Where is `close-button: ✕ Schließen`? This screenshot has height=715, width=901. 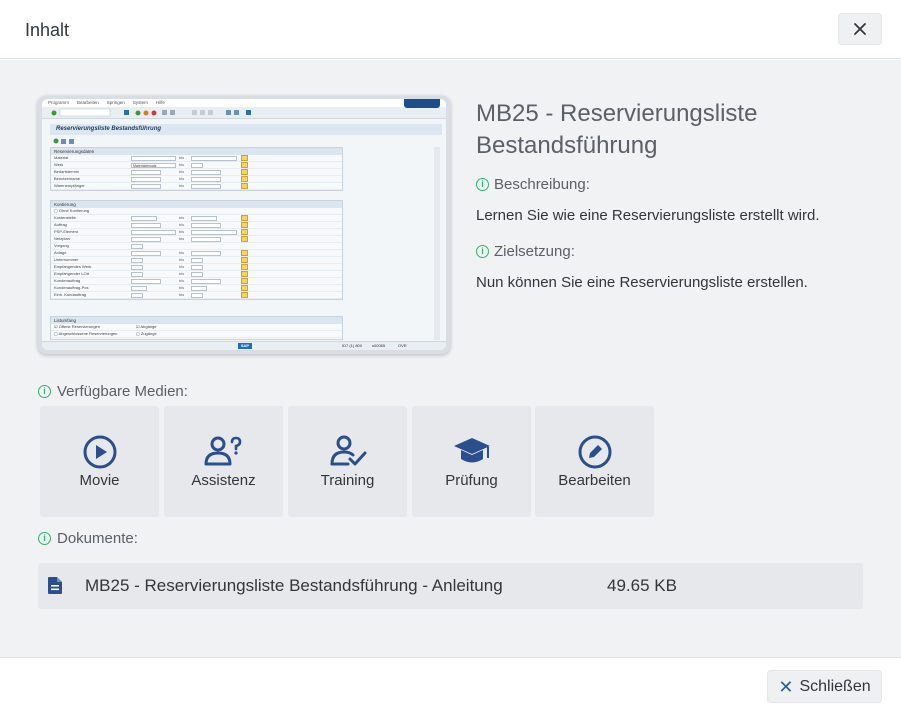 close-button: ✕ Schließen is located at coordinates (824, 686).